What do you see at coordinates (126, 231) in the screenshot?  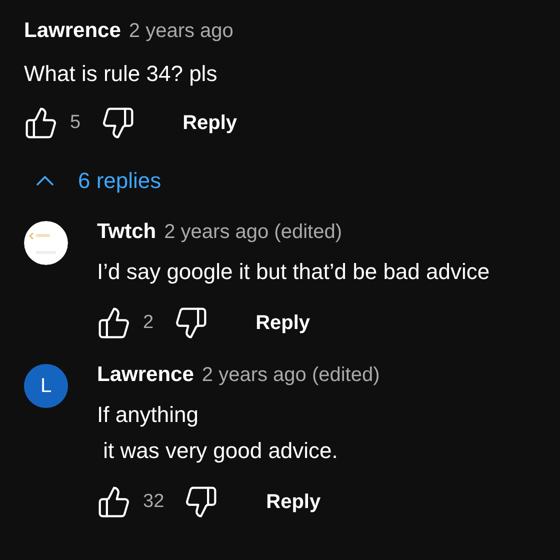 I see `author-name: Twtch` at bounding box center [126, 231].